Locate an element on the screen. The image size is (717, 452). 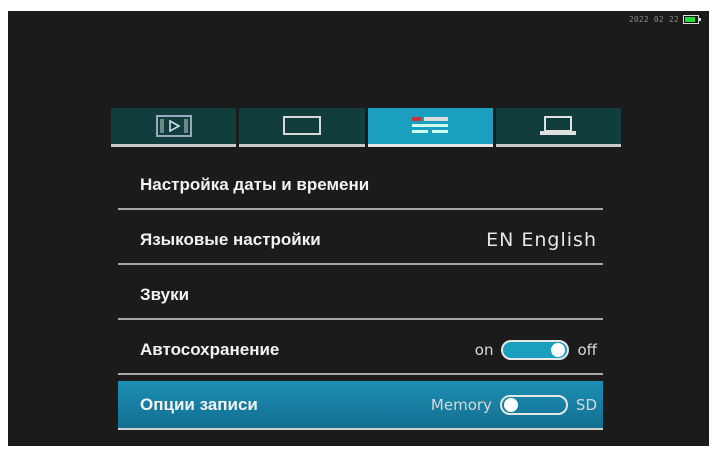
menu-item-label: Опции записи is located at coordinates (199, 404).